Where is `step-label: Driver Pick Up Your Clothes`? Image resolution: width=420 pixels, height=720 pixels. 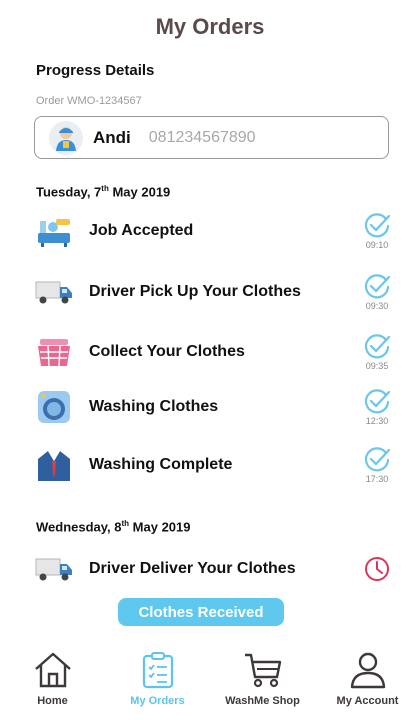 step-label: Driver Pick Up Your Clothes is located at coordinates (195, 291).